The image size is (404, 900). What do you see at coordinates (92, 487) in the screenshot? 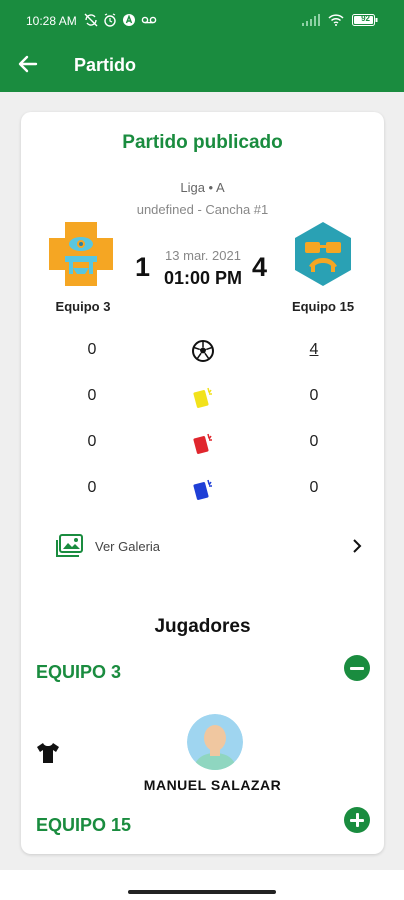
I see `home-blue-cards: 0` at bounding box center [92, 487].